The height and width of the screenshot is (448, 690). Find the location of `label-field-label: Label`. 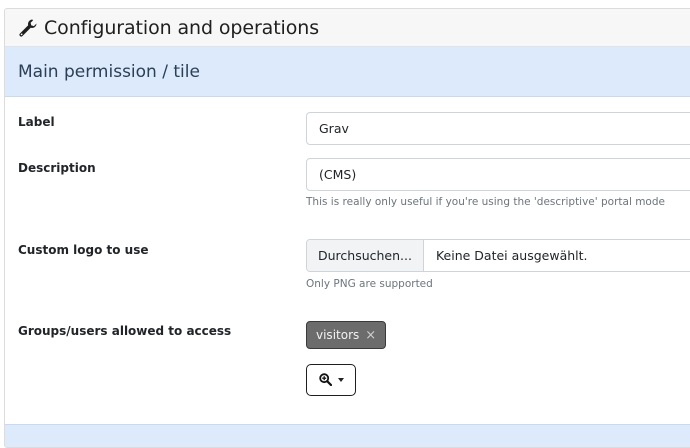

label-field-label: Label is located at coordinates (36, 122).